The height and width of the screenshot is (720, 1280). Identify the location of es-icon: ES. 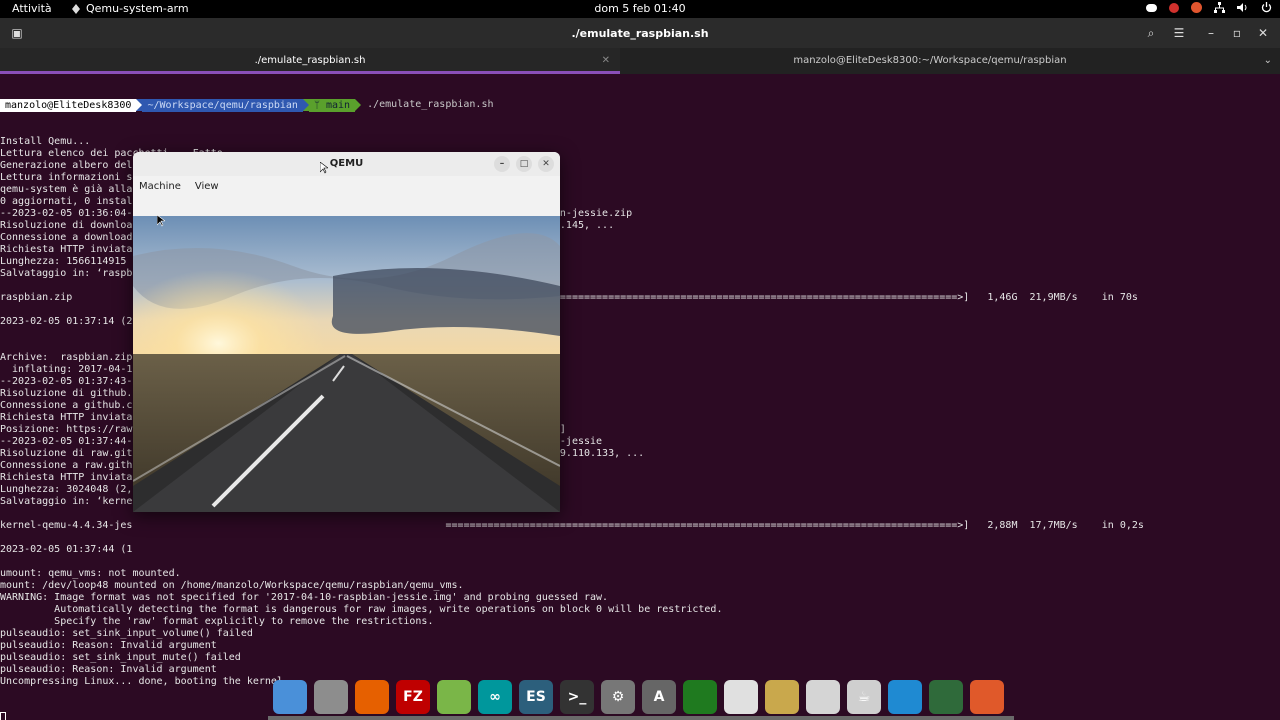
(536, 697).